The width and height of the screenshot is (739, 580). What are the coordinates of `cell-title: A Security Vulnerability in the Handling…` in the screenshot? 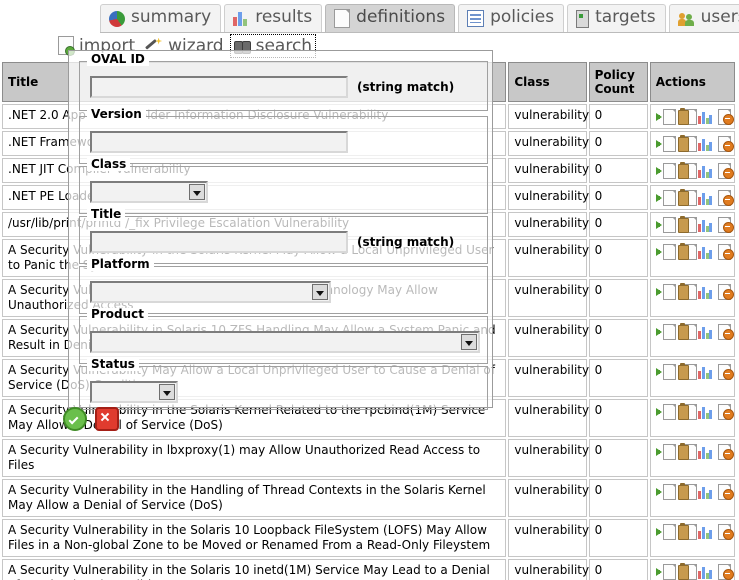 It's located at (254, 498).